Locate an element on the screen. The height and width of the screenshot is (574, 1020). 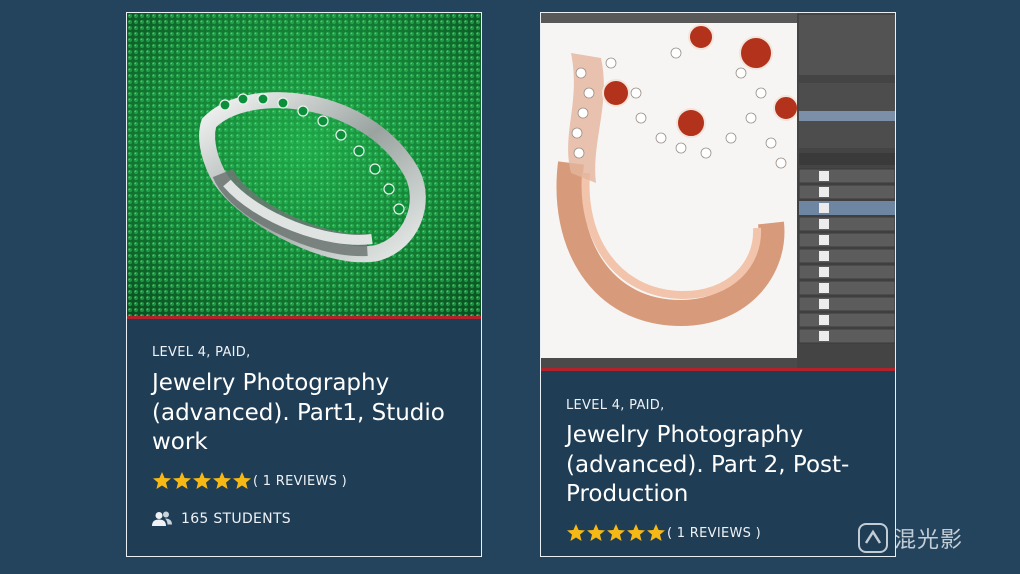
watermark-logo-icon is located at coordinates (873, 538).